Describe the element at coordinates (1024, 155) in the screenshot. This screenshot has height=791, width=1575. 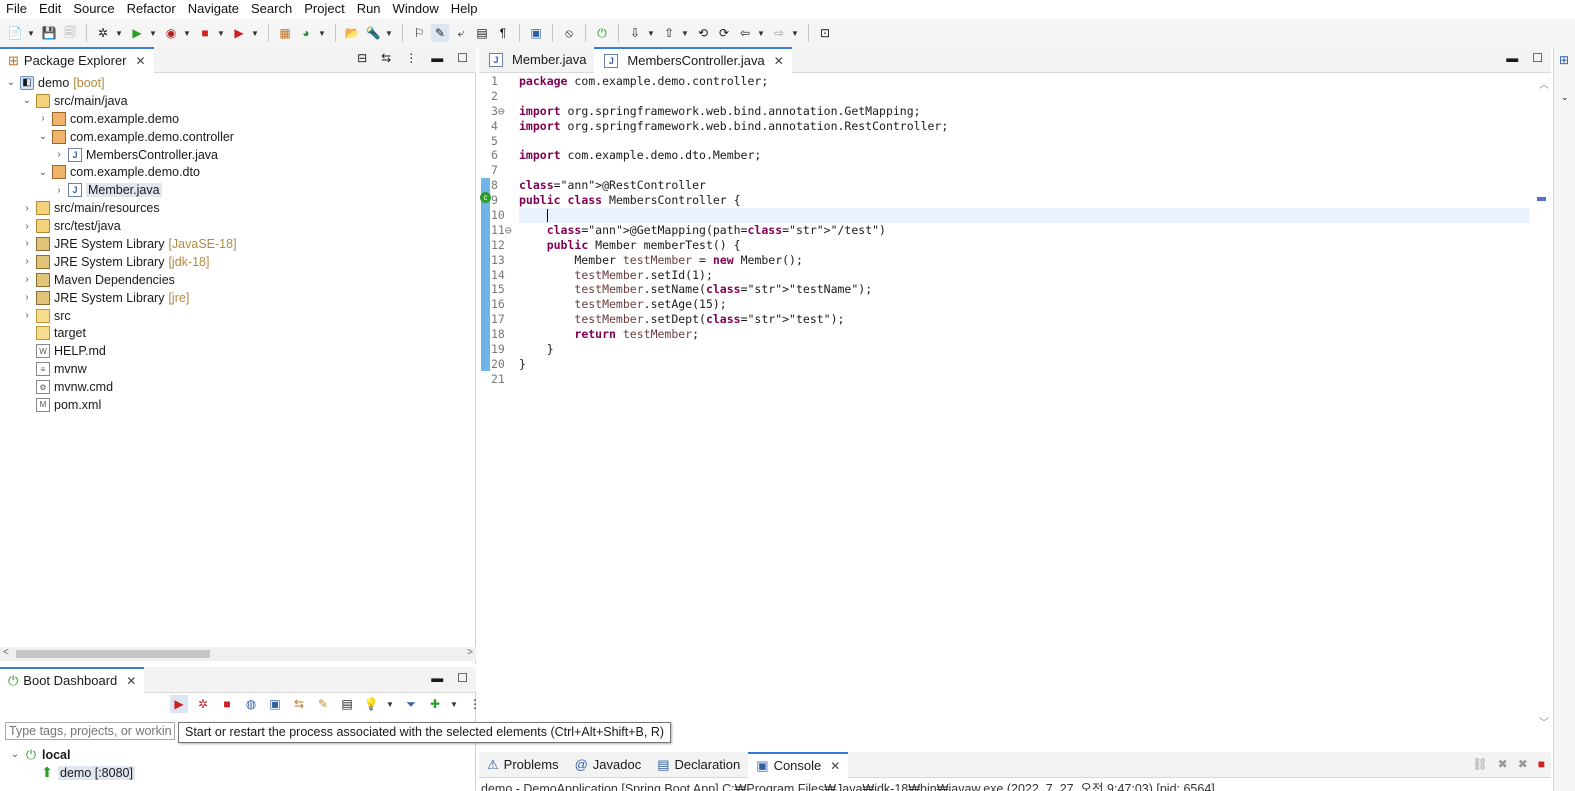
I see `code-line: import com.example.demo.dto.Member;` at that location.